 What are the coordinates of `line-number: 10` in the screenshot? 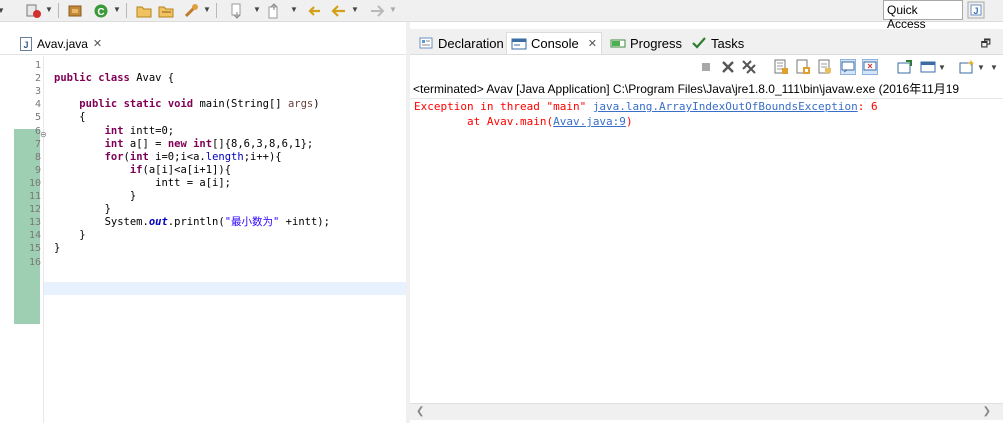 It's located at (34, 183).